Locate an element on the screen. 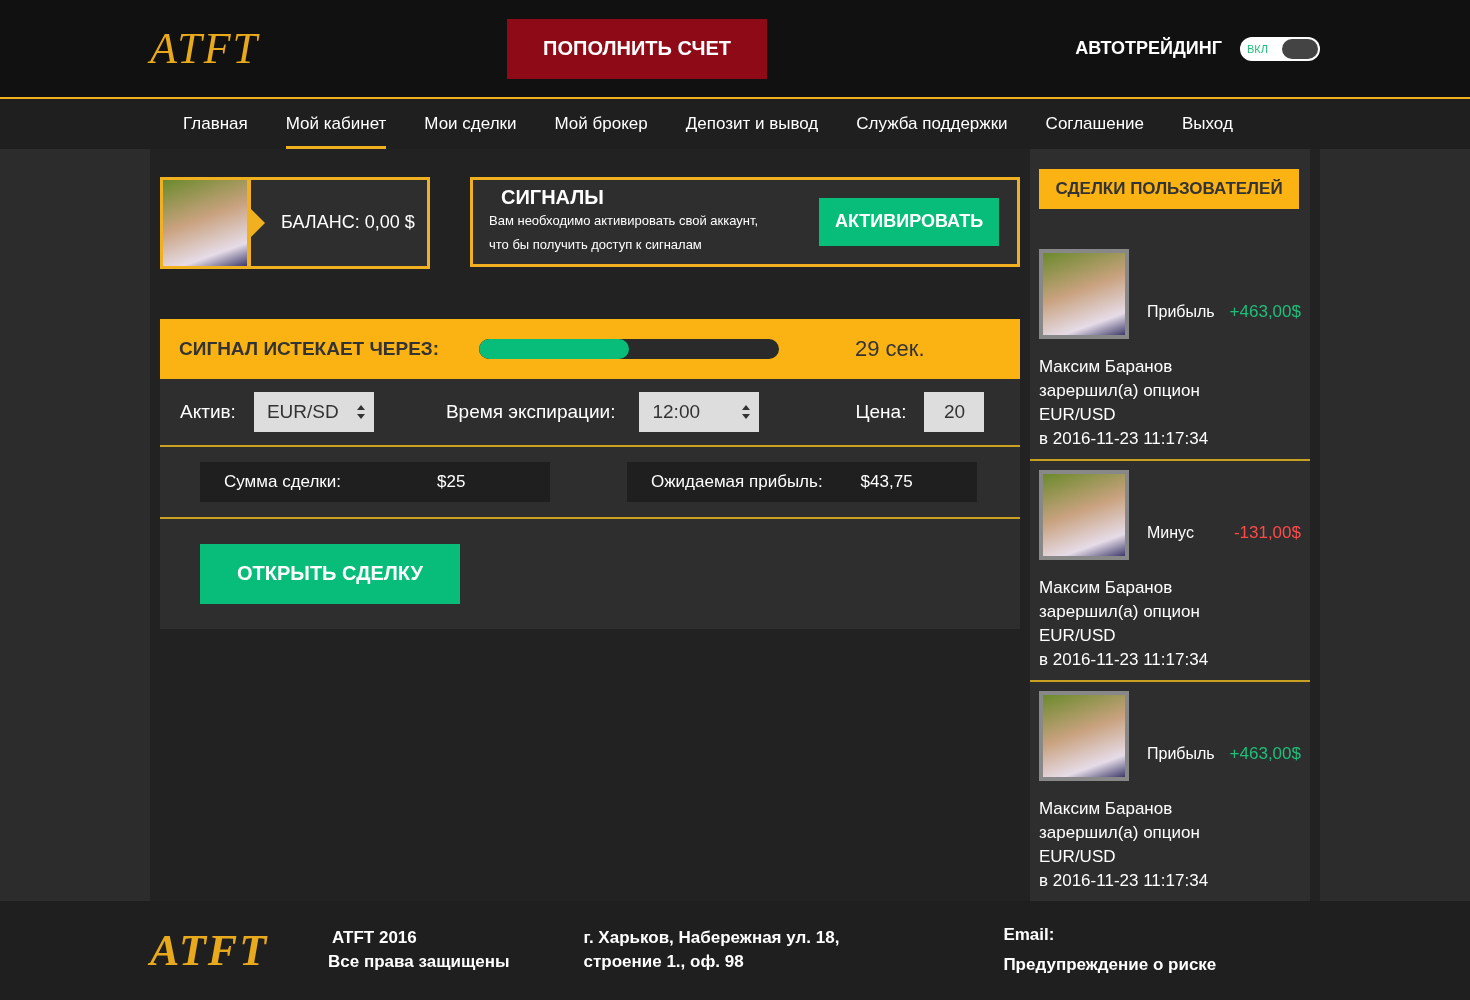 Image resolution: width=1470 pixels, height=1000 pixels. user-deals-title: СДЕЛКИ ПОЛЬЗОВАТЕЛЕЙ is located at coordinates (1169, 188).